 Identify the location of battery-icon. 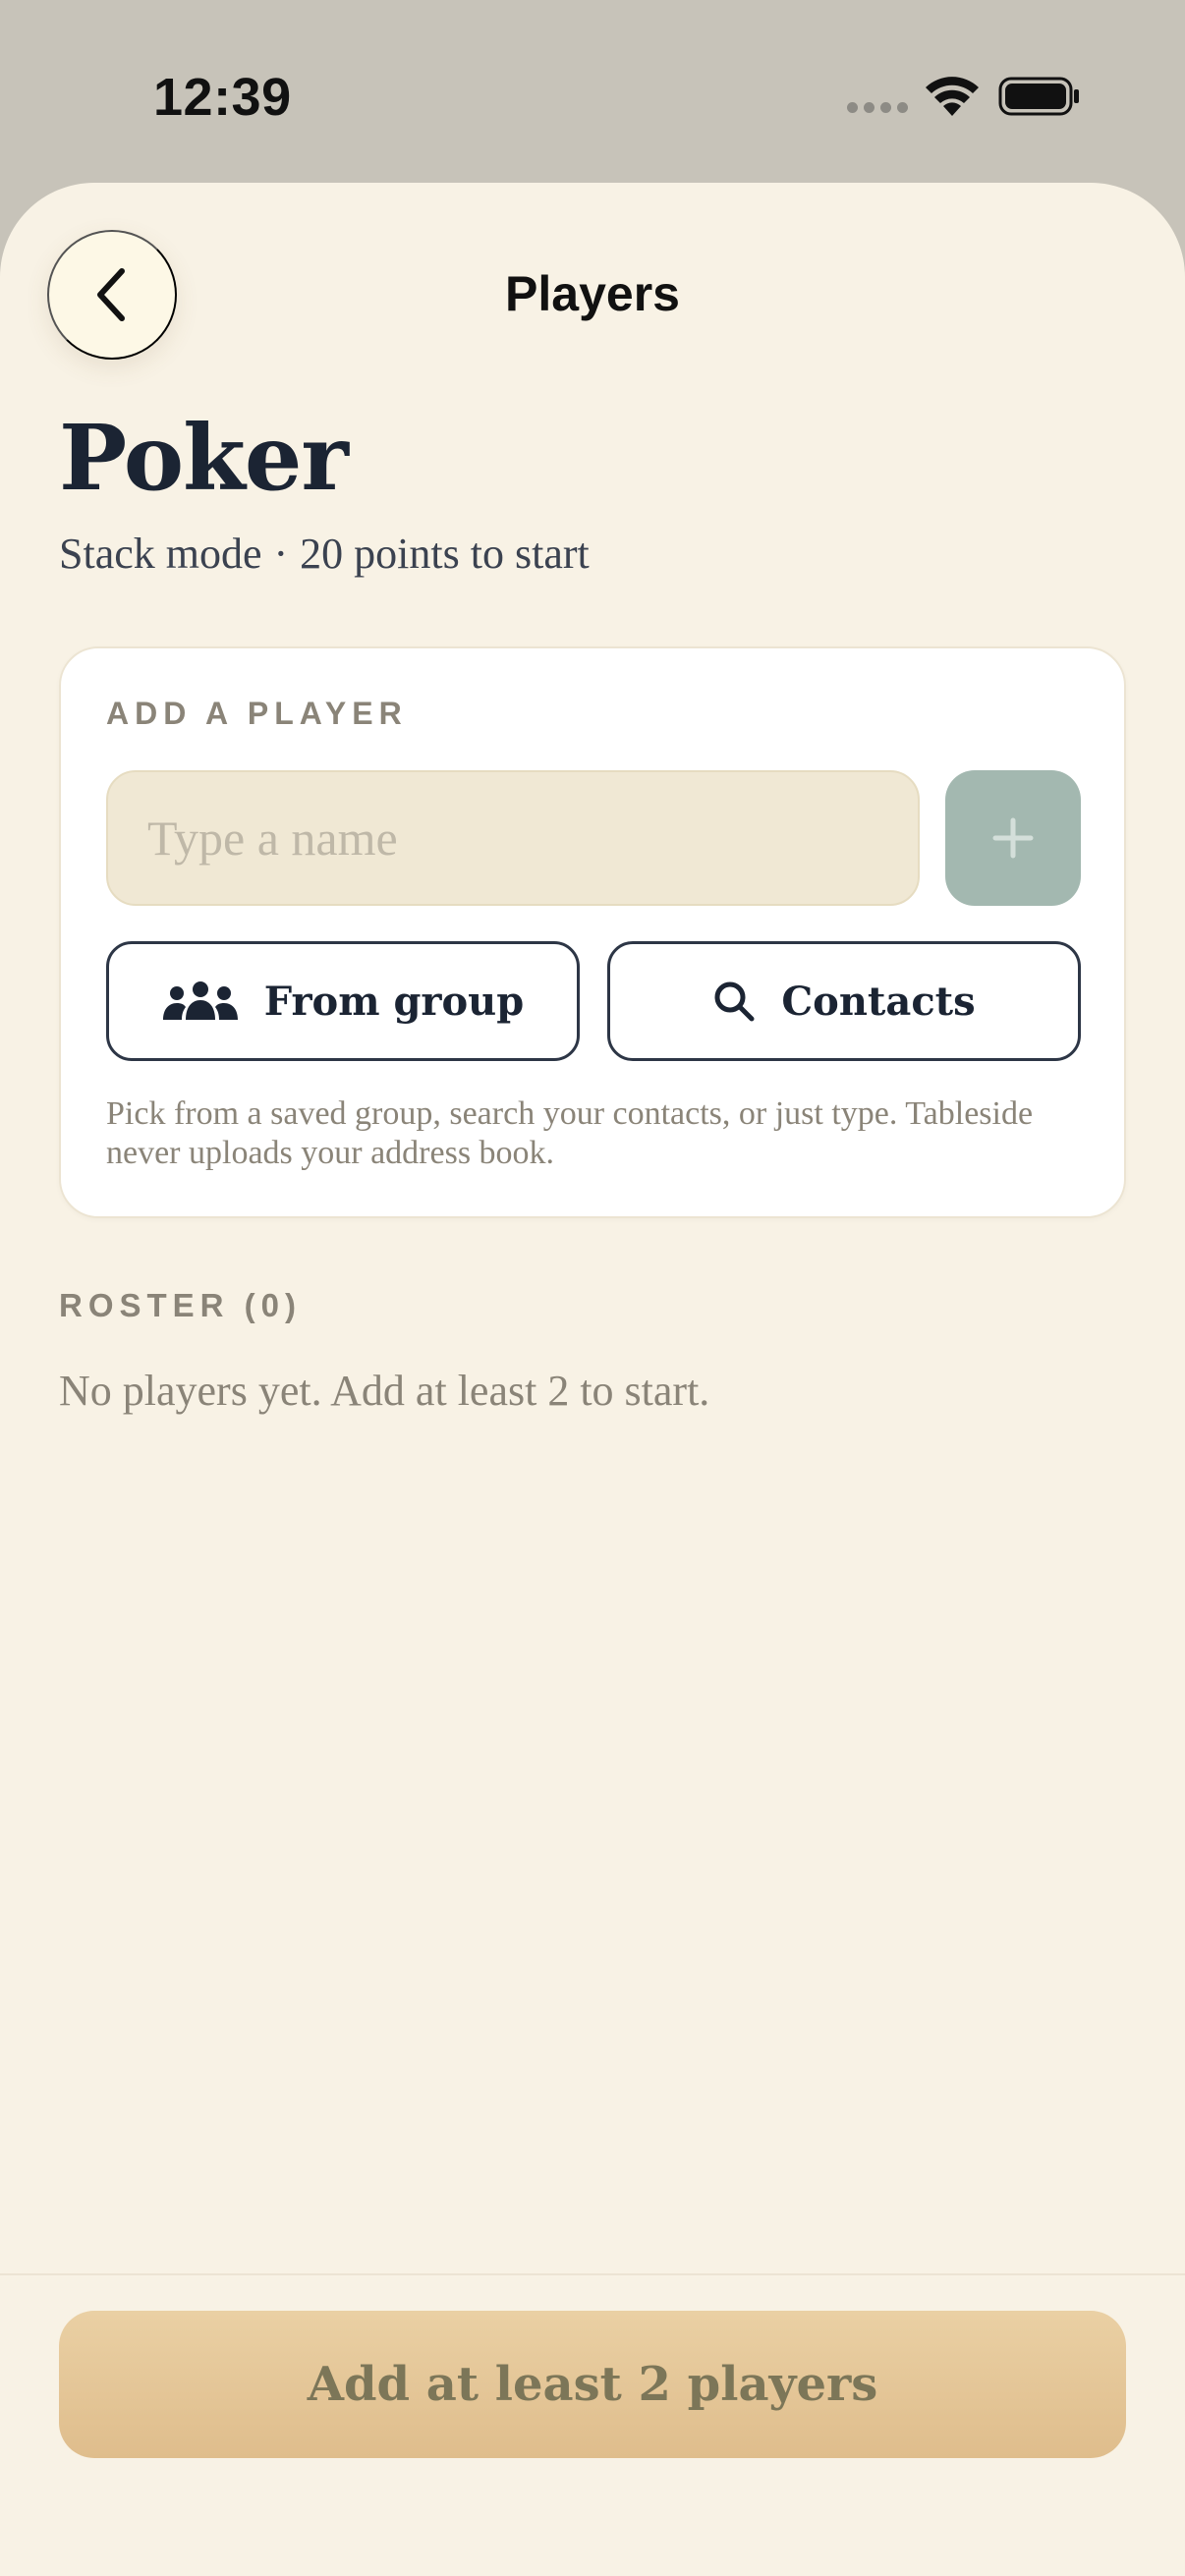
(1038, 96).